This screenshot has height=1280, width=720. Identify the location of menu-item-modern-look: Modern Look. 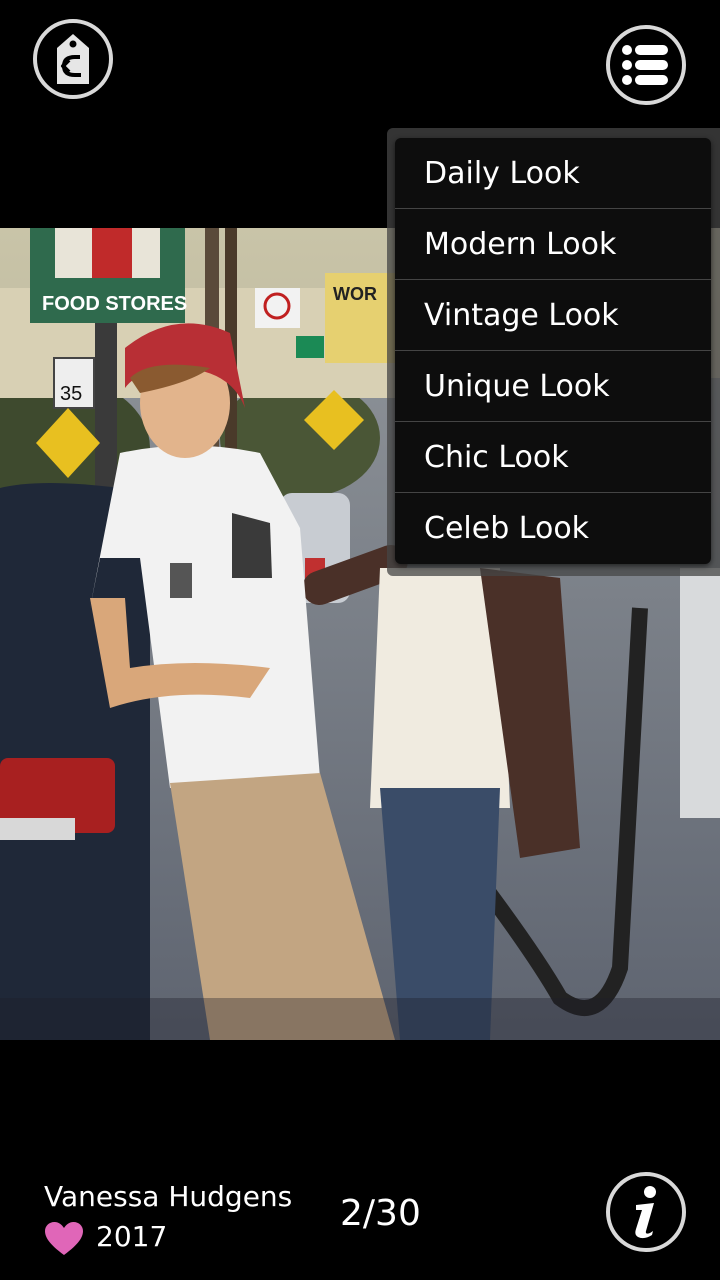
(553, 244).